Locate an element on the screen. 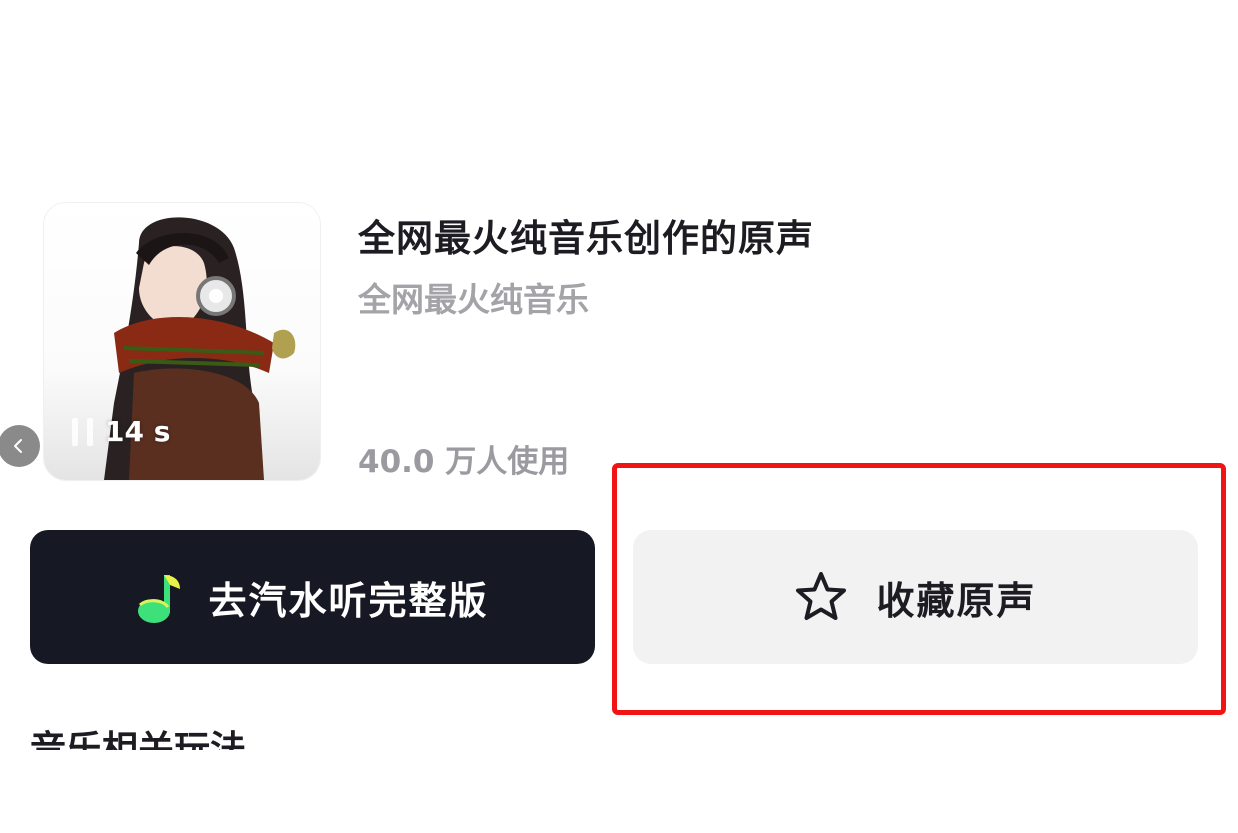 The width and height of the screenshot is (1238, 833). back-button is located at coordinates (20, 446).